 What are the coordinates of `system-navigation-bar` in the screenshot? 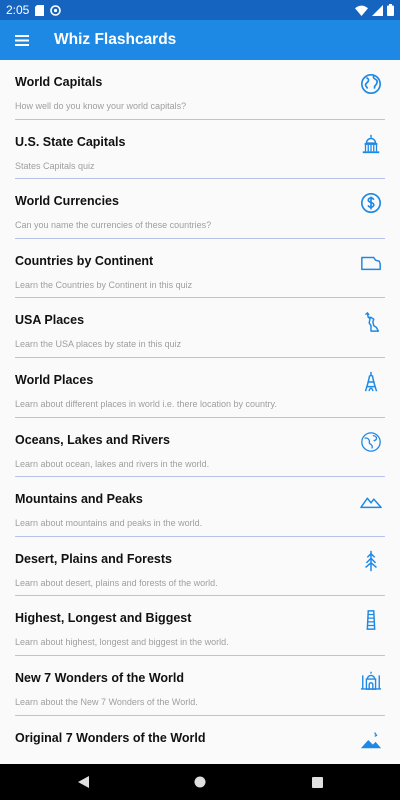 It's located at (200, 782).